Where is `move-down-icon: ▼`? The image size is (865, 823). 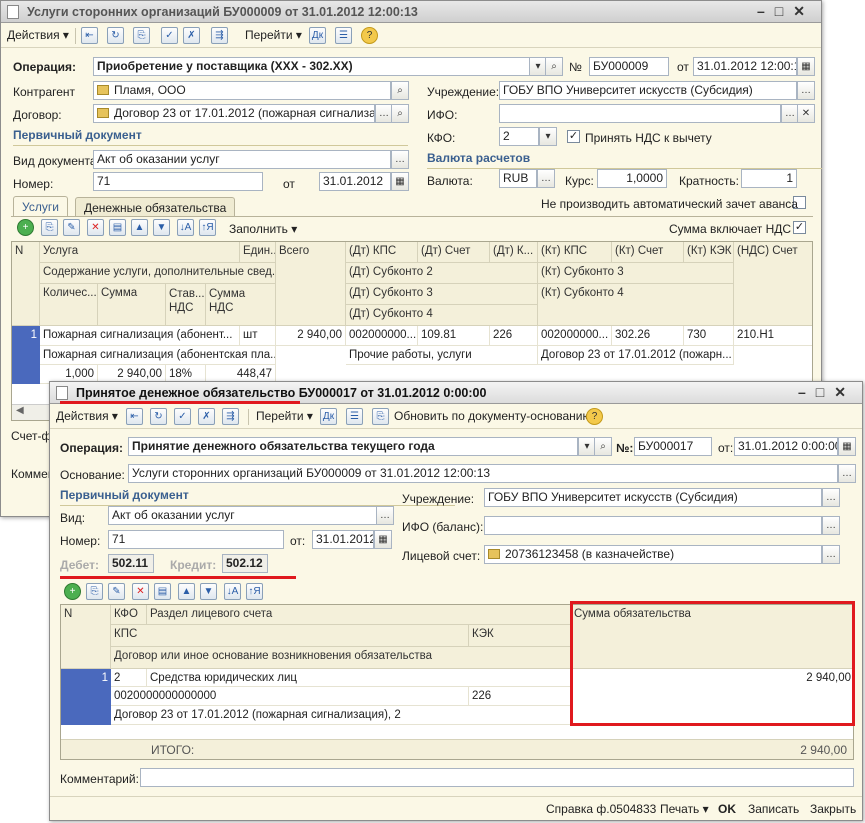
move-down-icon: ▼ is located at coordinates (208, 591).